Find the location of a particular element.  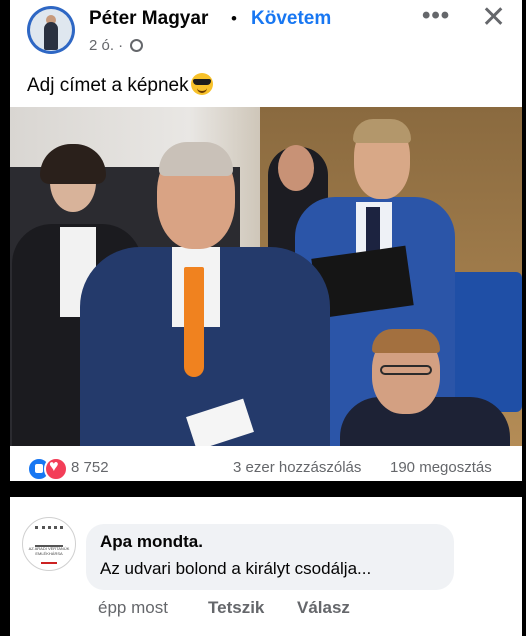

avatar-logo-stripe is located at coordinates (49, 563).